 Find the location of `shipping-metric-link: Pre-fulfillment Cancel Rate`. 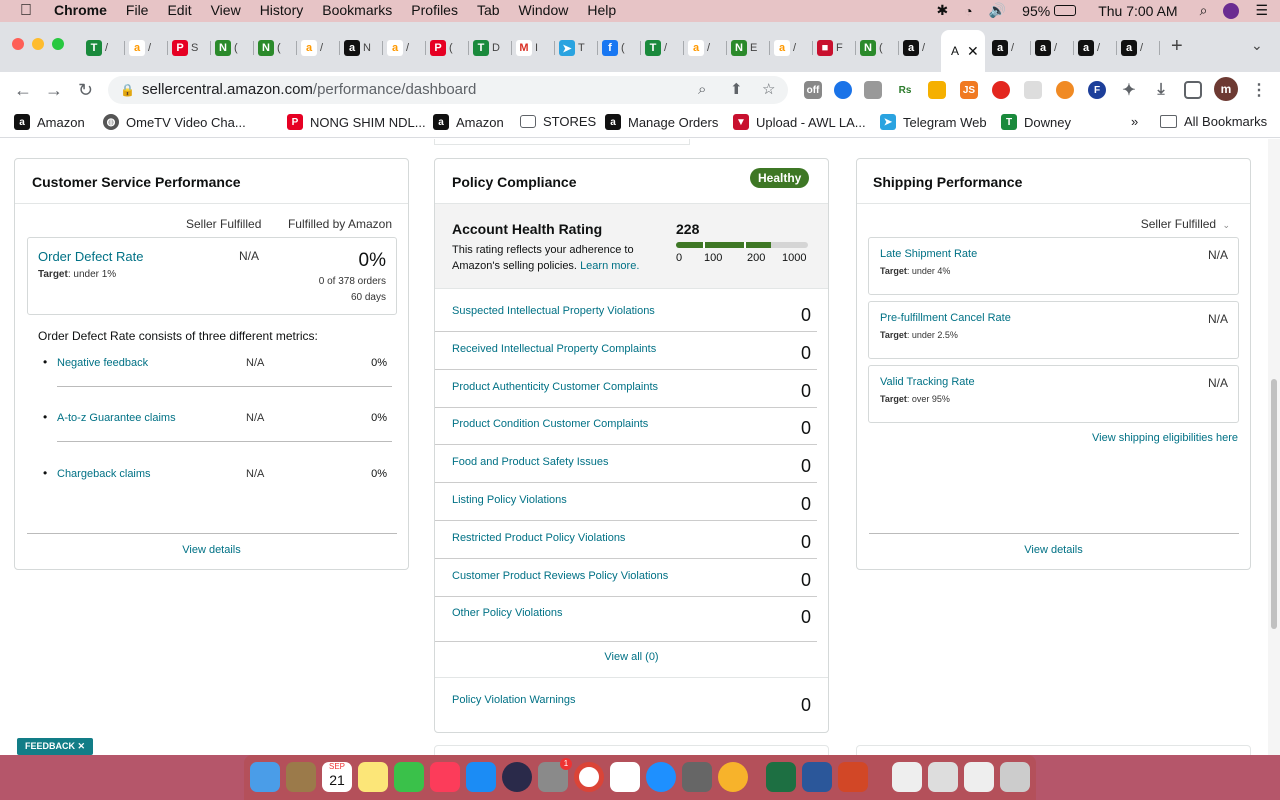

shipping-metric-link: Pre-fulfillment Cancel Rate is located at coordinates (945, 318).